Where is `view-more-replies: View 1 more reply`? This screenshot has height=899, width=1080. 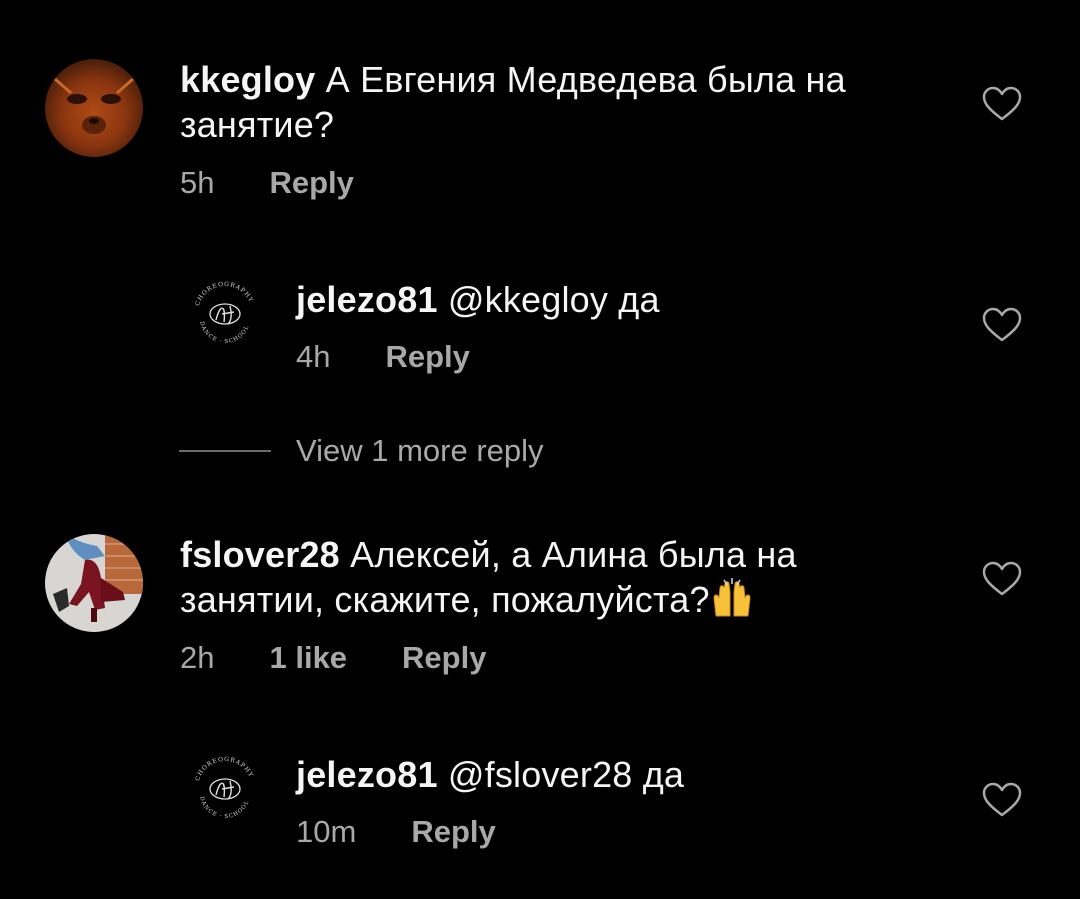 view-more-replies: View 1 more reply is located at coordinates (361, 451).